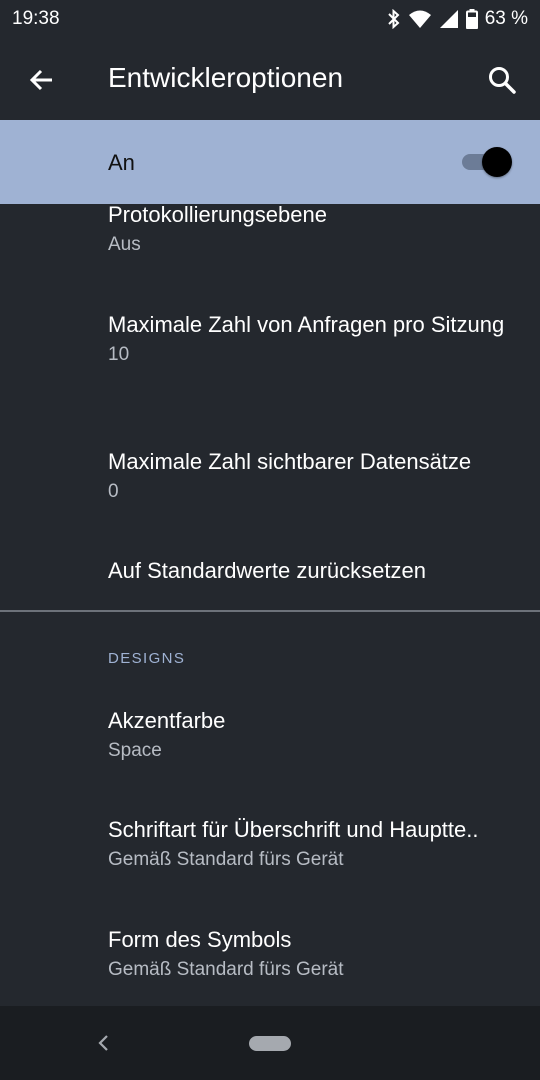  I want to click on pref-title: Schriftart für Überschrift und Hauptte.., so click(293, 829).